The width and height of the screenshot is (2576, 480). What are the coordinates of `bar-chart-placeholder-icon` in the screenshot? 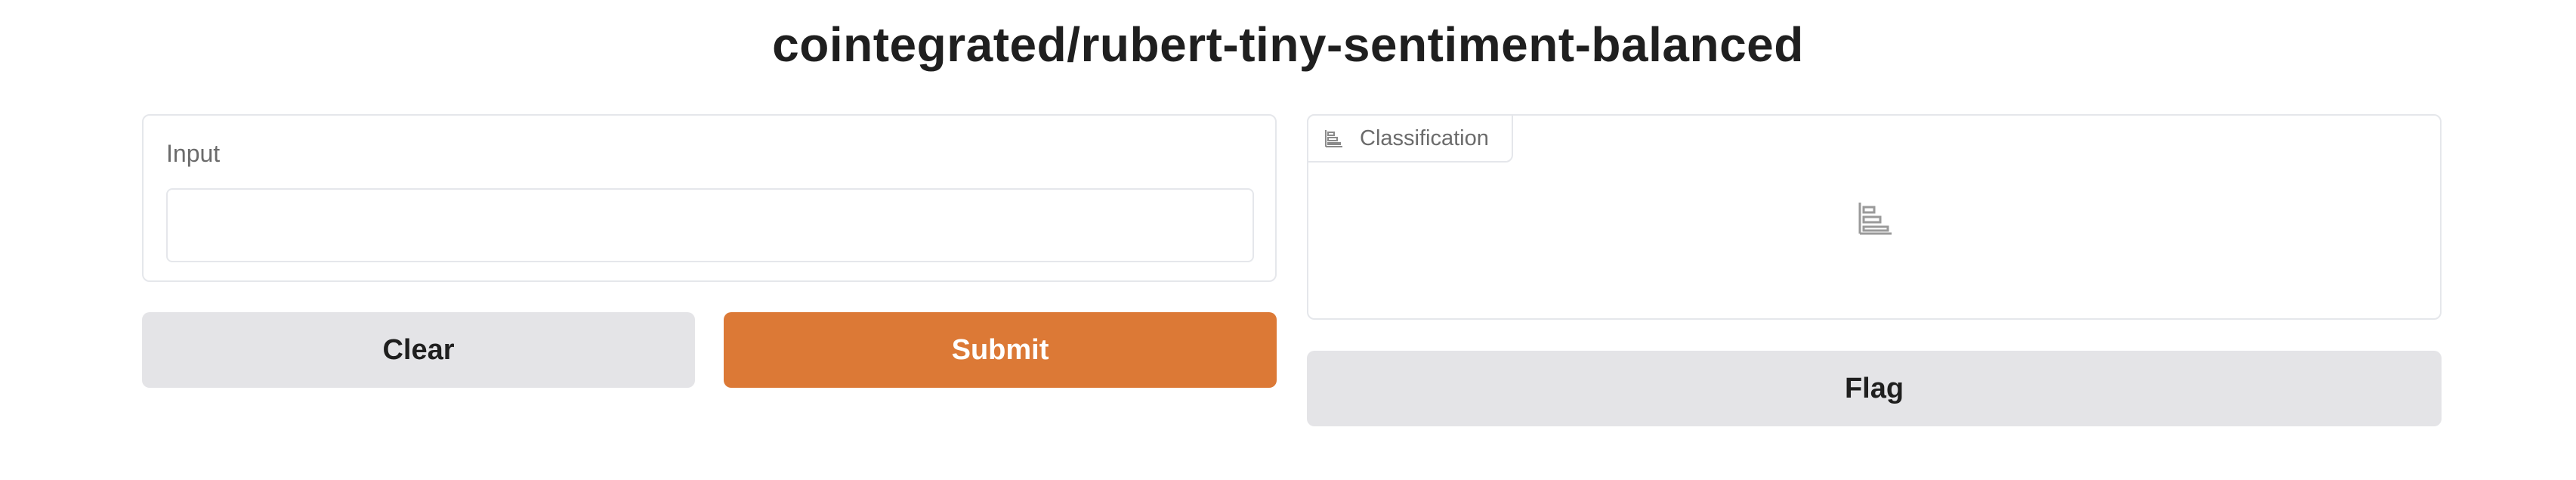 It's located at (1874, 218).